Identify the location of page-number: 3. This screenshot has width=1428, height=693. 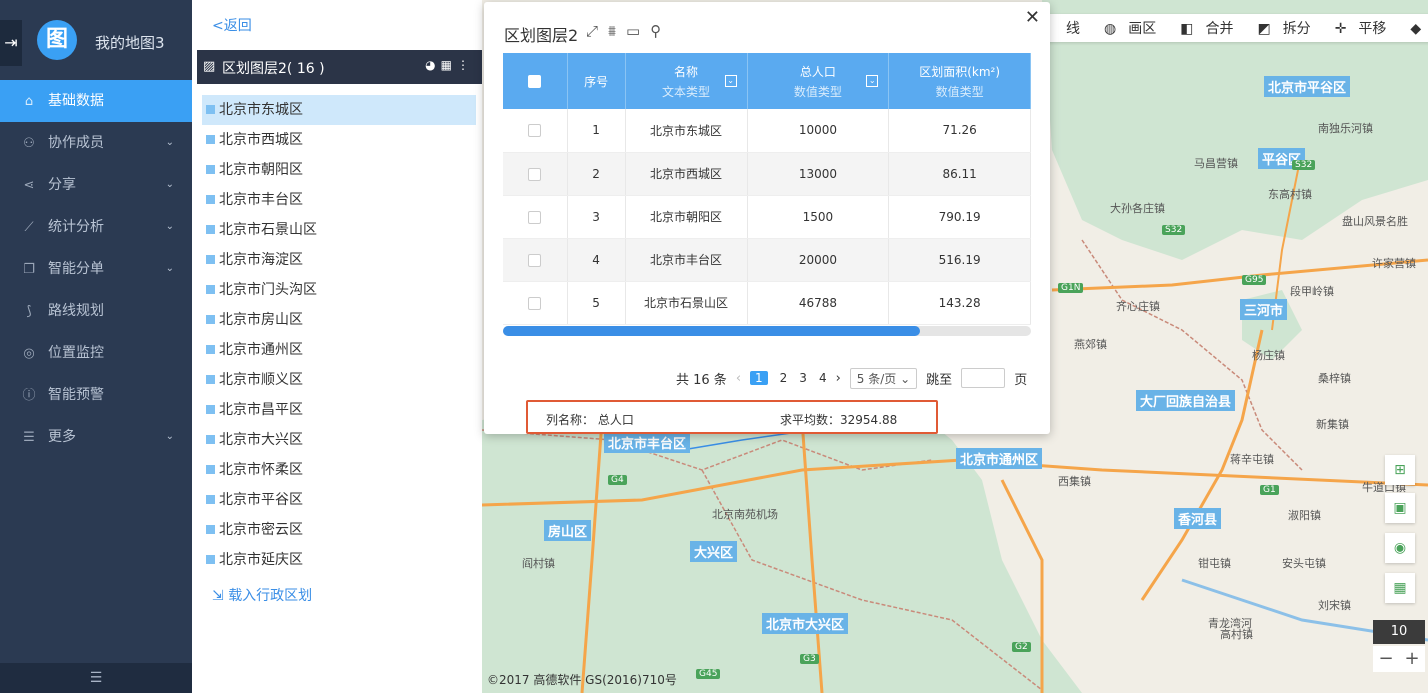
(803, 378).